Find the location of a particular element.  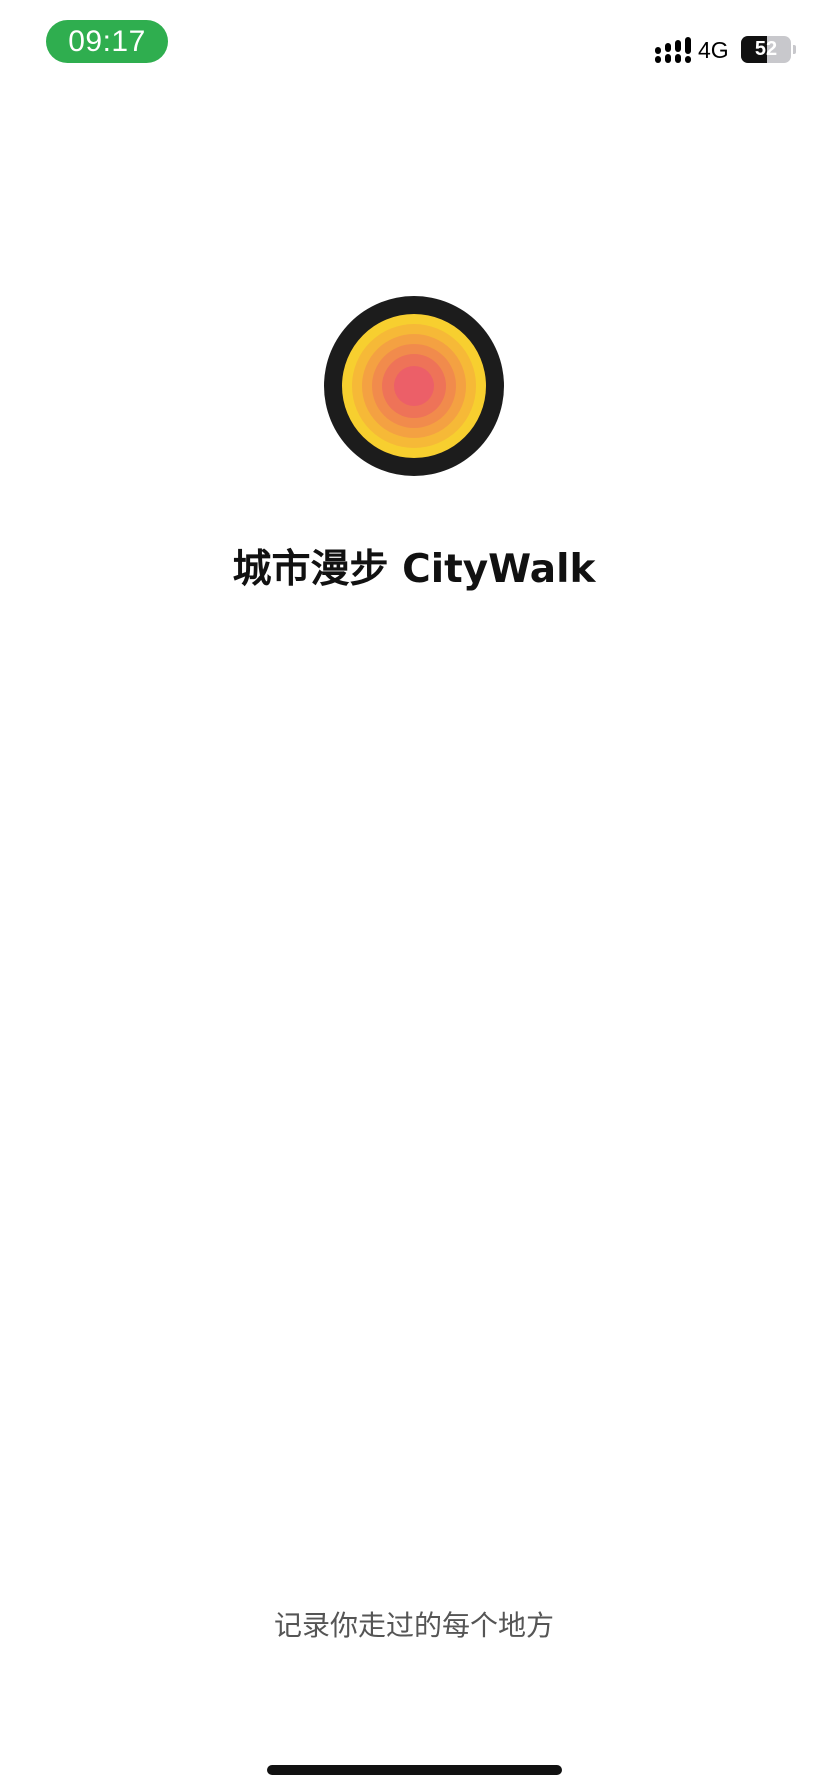

battery-icon: 52 is located at coordinates (766, 49).